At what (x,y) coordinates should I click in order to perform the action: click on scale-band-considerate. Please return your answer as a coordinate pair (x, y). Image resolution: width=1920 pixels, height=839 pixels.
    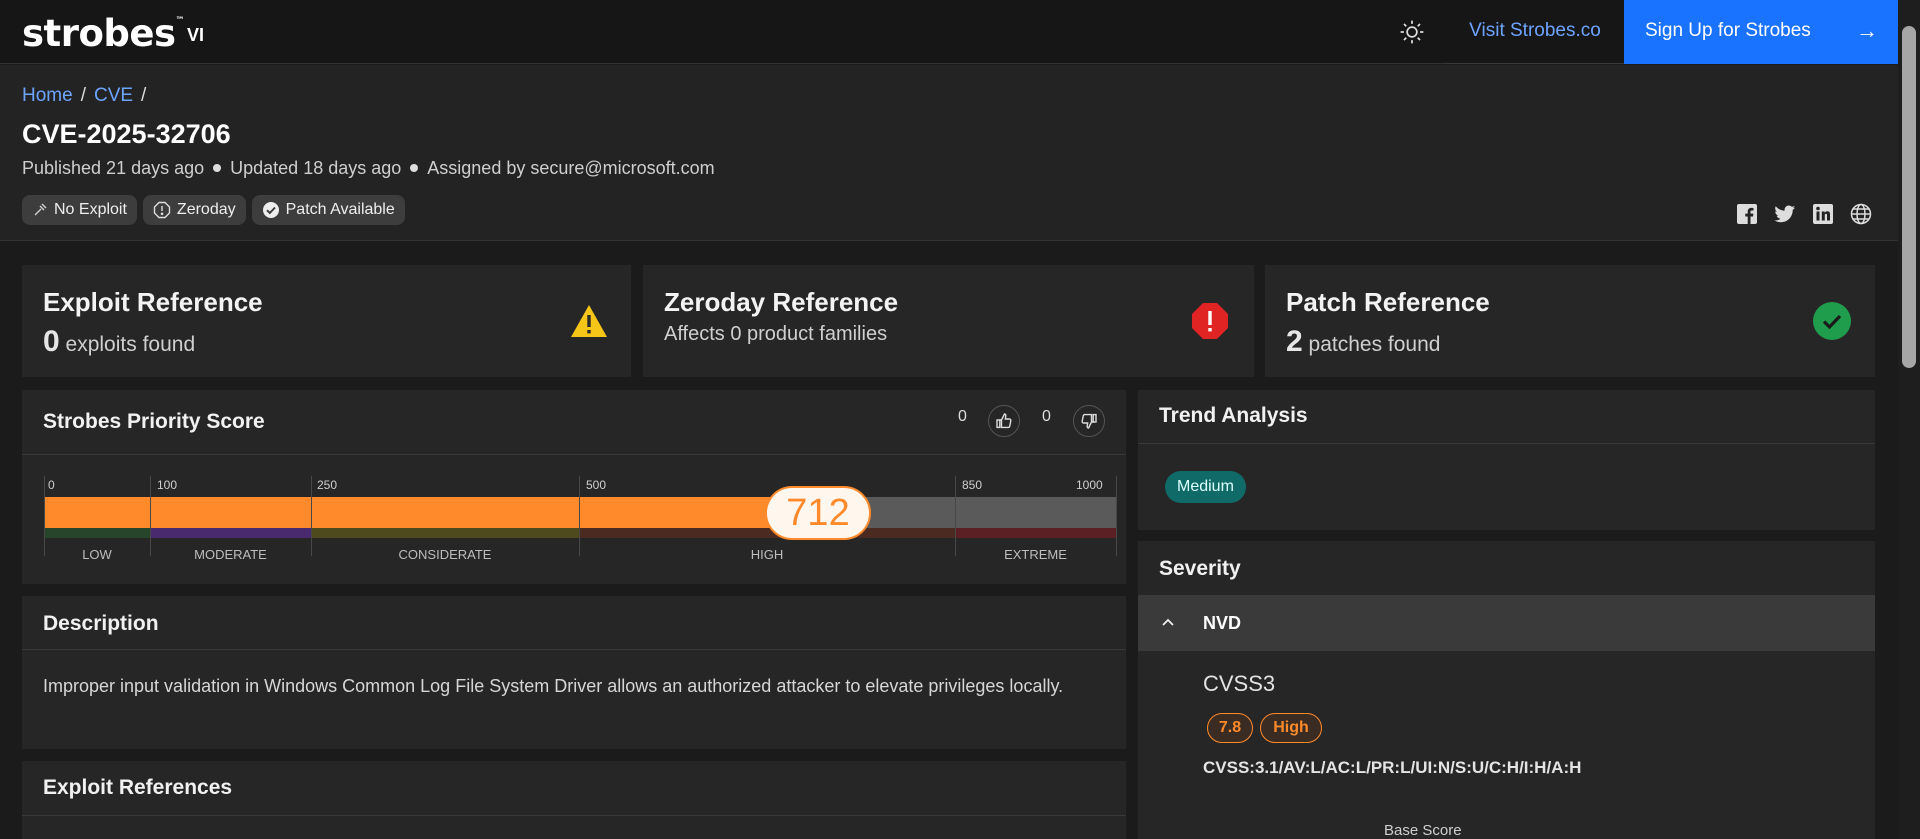
    Looking at the image, I should click on (445, 533).